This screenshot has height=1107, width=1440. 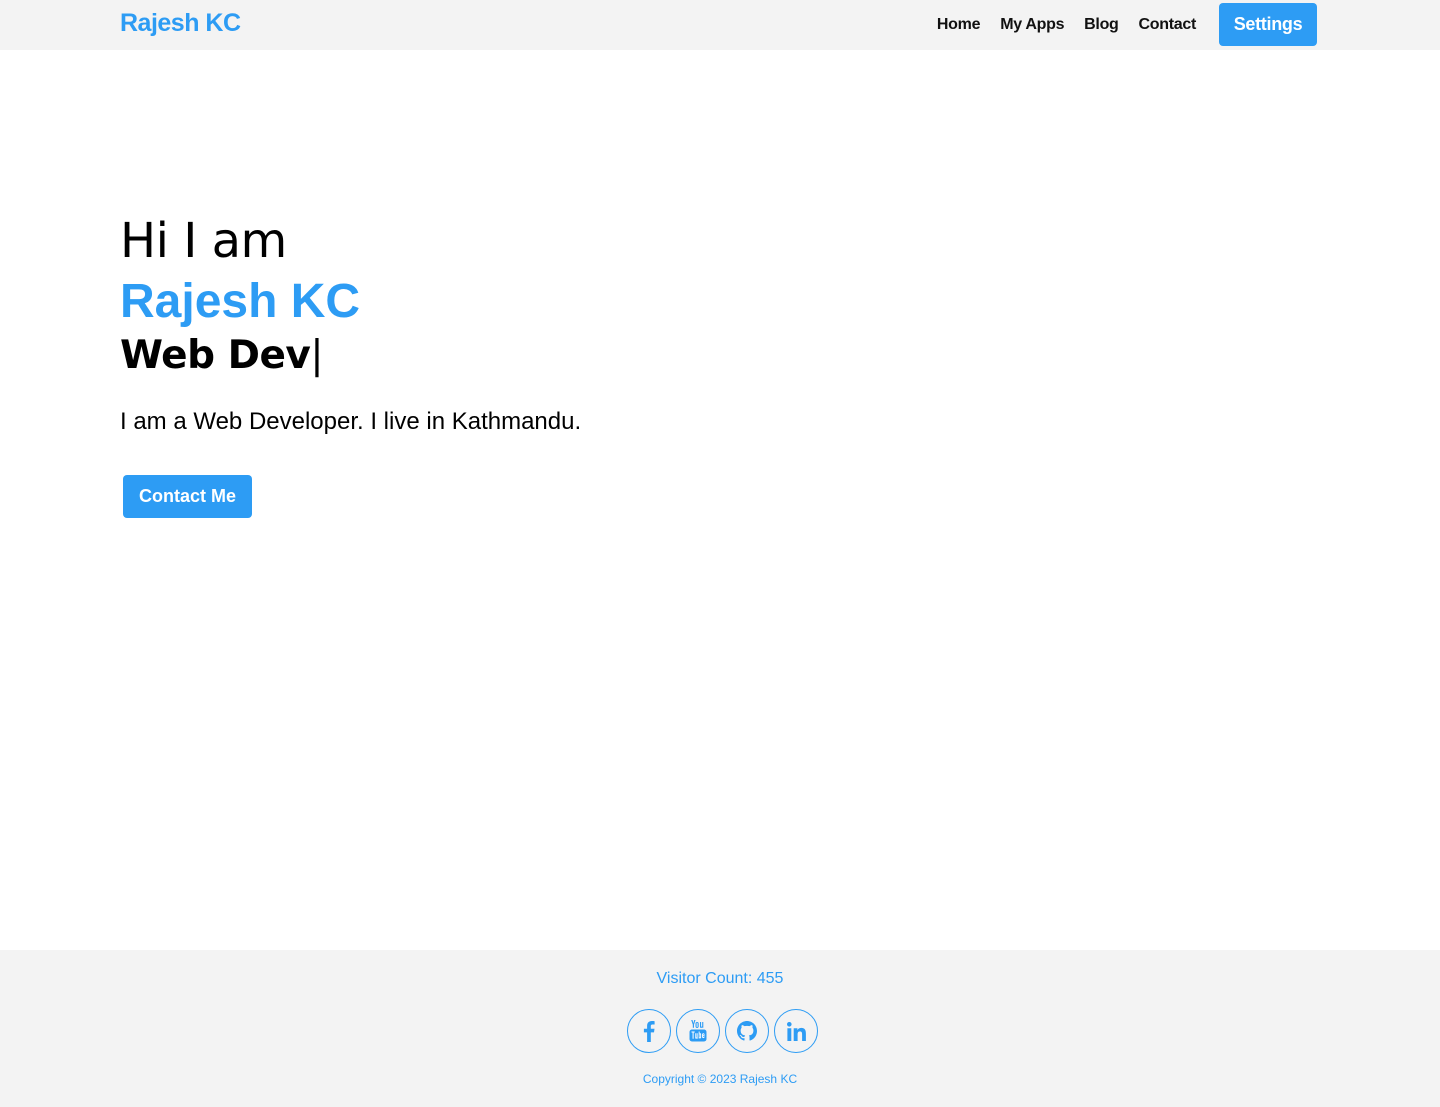 I want to click on facebook-link, so click(x=649, y=1031).